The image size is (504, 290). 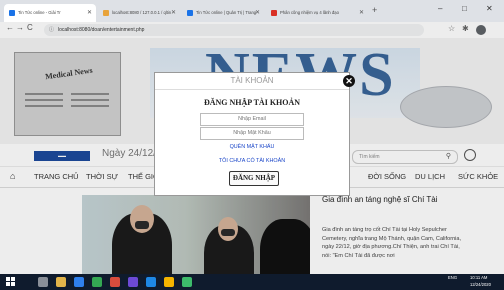 What do you see at coordinates (254, 178) in the screenshot?
I see `login-button: ĐĂNG NHẬP` at bounding box center [254, 178].